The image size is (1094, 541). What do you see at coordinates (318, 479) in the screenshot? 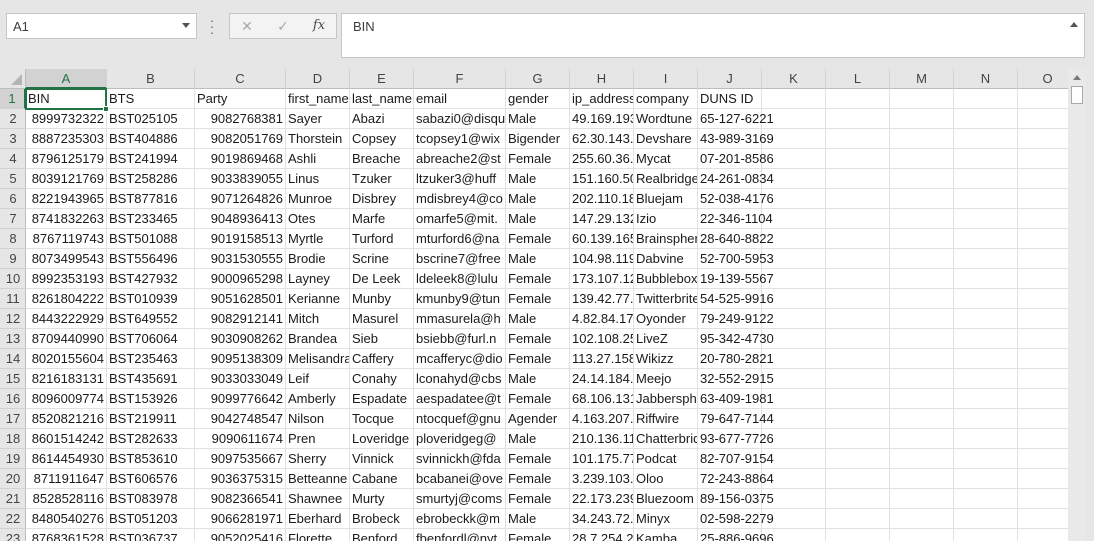
I see `table-cell: Betteanne` at bounding box center [318, 479].